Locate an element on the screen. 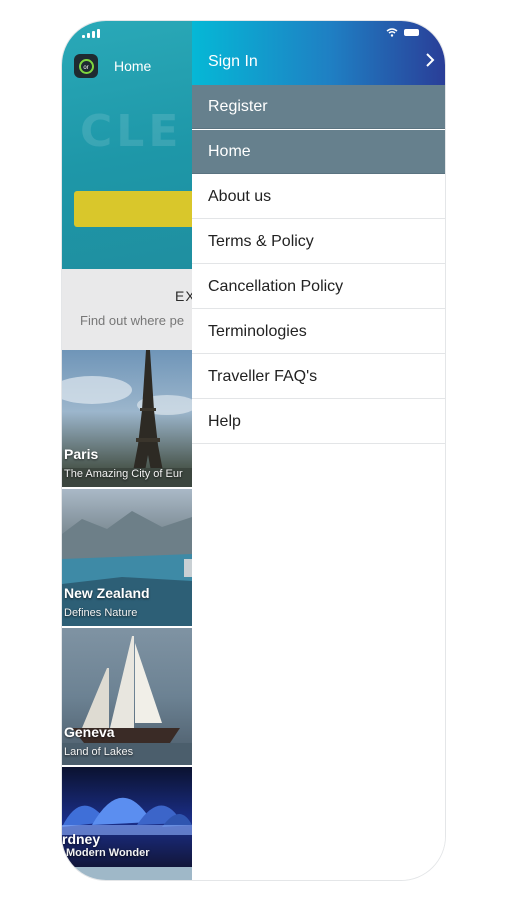  menu-item-label: Cancellation Policy is located at coordinates (276, 286).